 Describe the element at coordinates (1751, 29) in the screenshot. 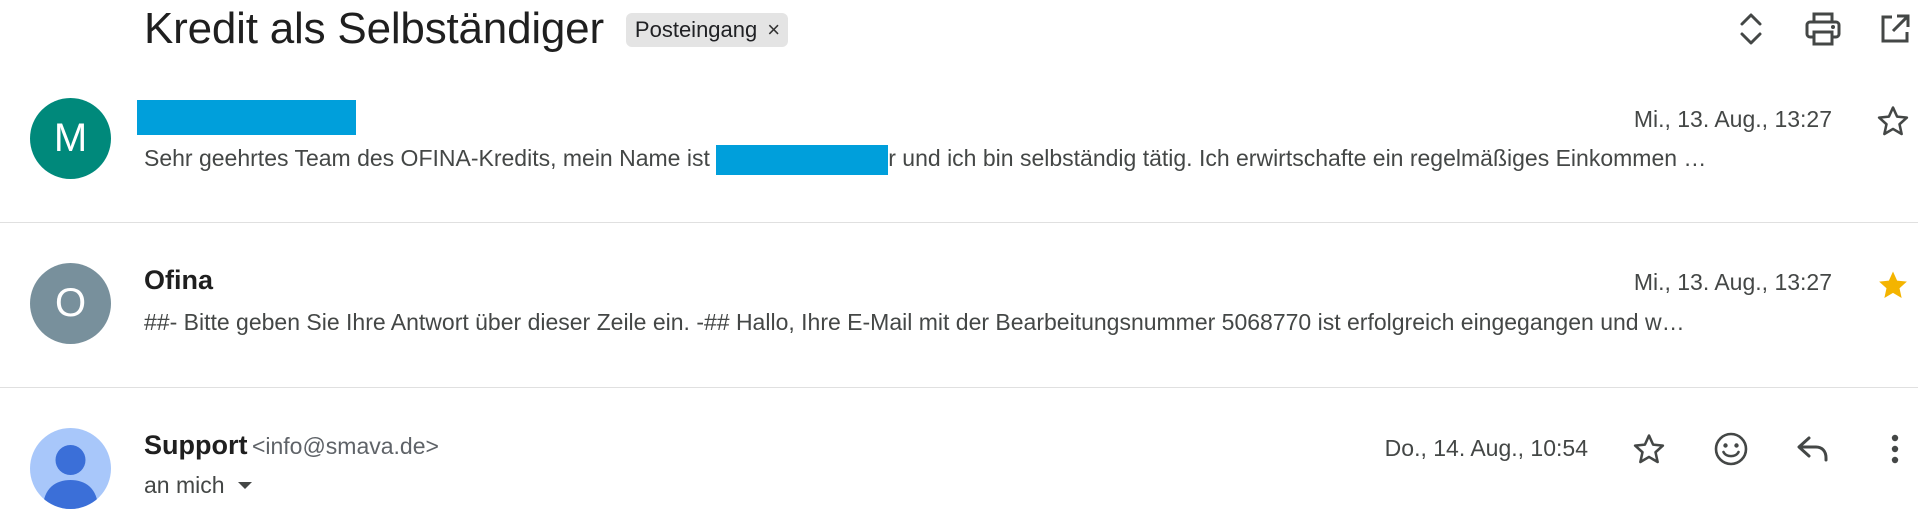

I see `expand-collapse-icon` at that location.